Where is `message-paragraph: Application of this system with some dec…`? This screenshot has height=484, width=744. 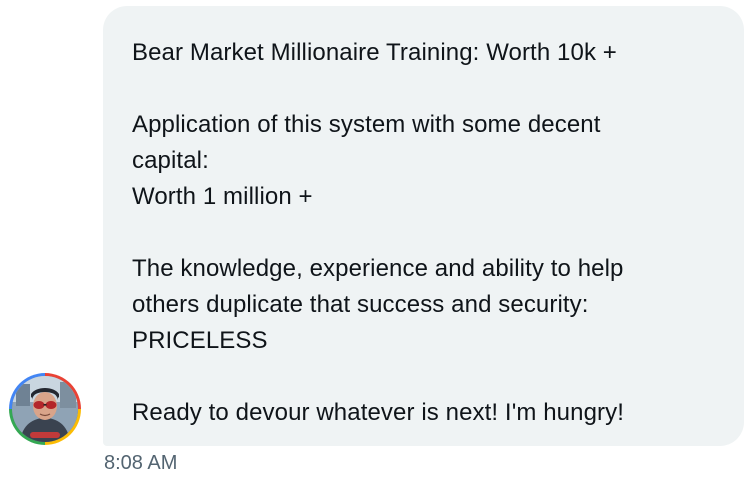 message-paragraph: Application of this system with some dec… is located at coordinates (366, 160).